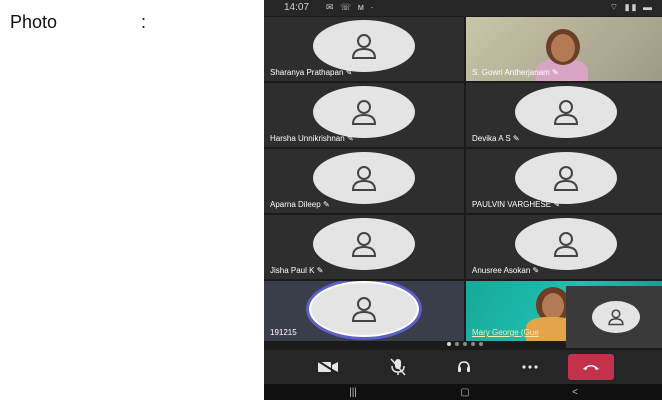  Describe the element at coordinates (505, 332) in the screenshot. I see `participant-name: Mary George (Gue` at that location.